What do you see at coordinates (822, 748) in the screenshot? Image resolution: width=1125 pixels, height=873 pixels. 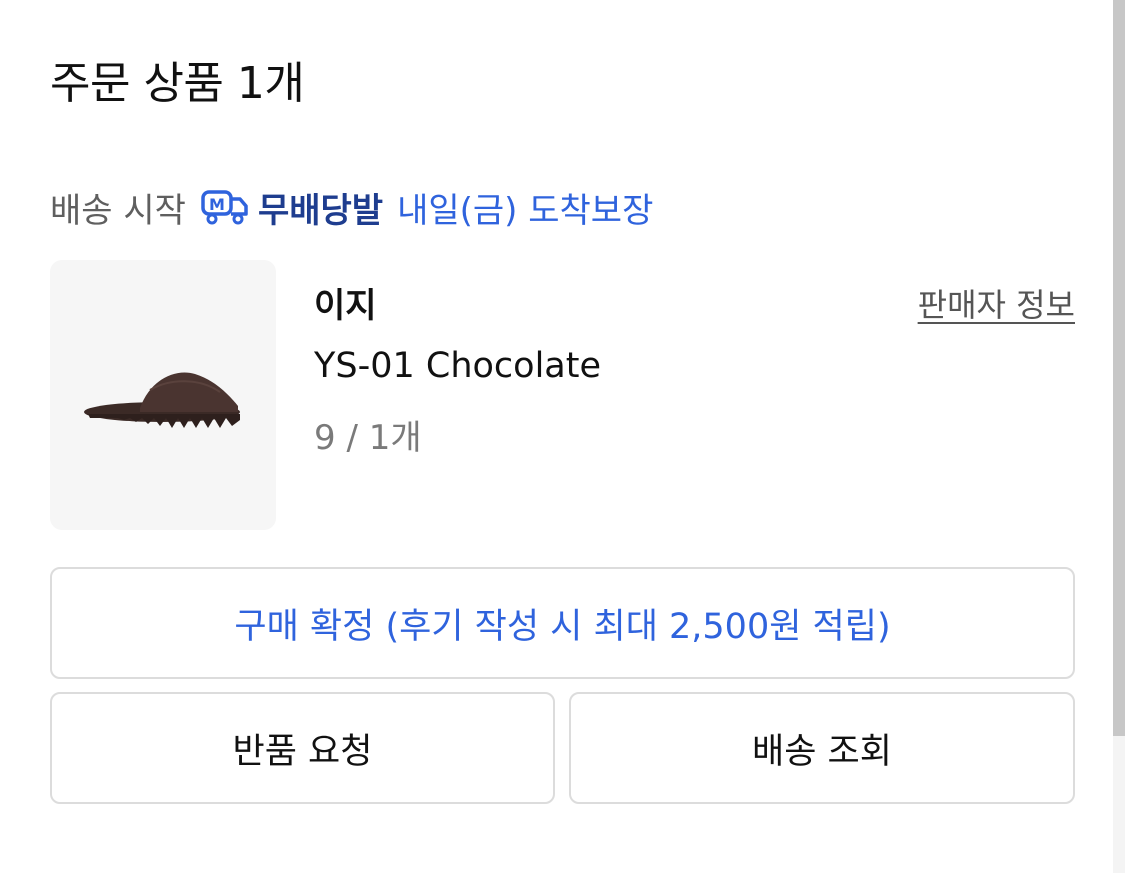 I see `track-delivery-button: 배송 조회` at bounding box center [822, 748].